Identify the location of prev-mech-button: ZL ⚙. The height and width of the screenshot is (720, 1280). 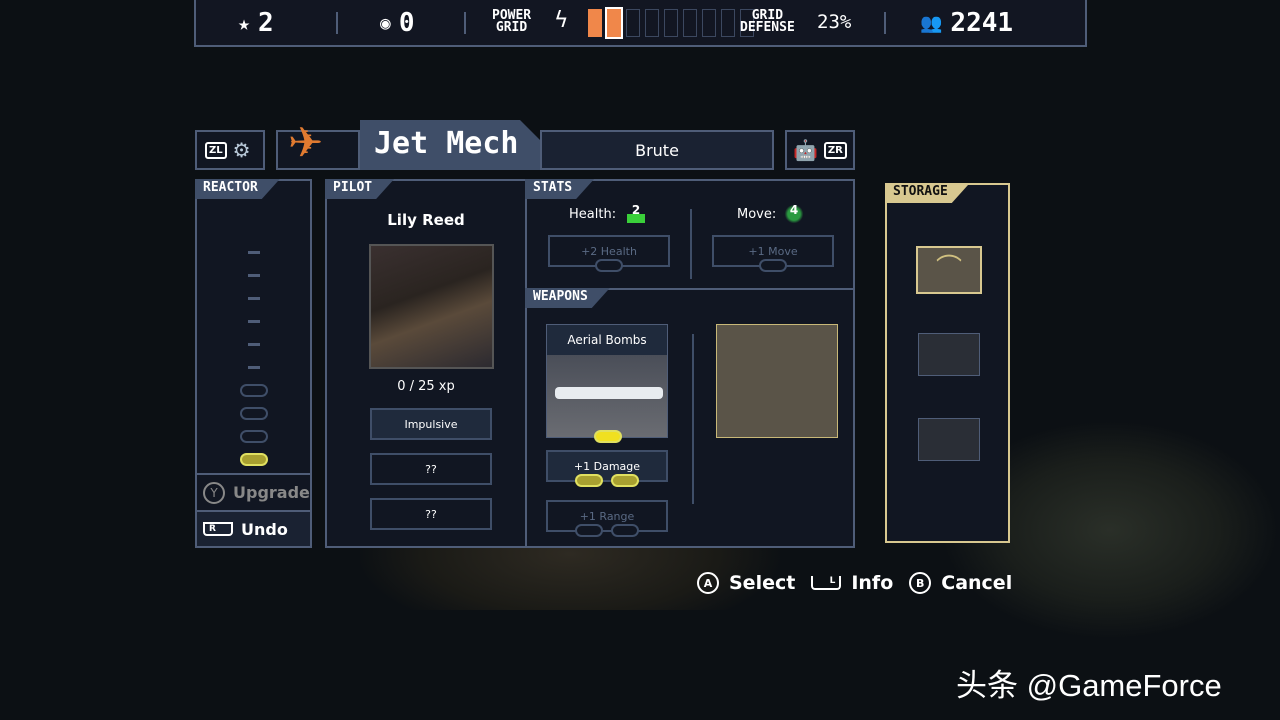
(230, 150).